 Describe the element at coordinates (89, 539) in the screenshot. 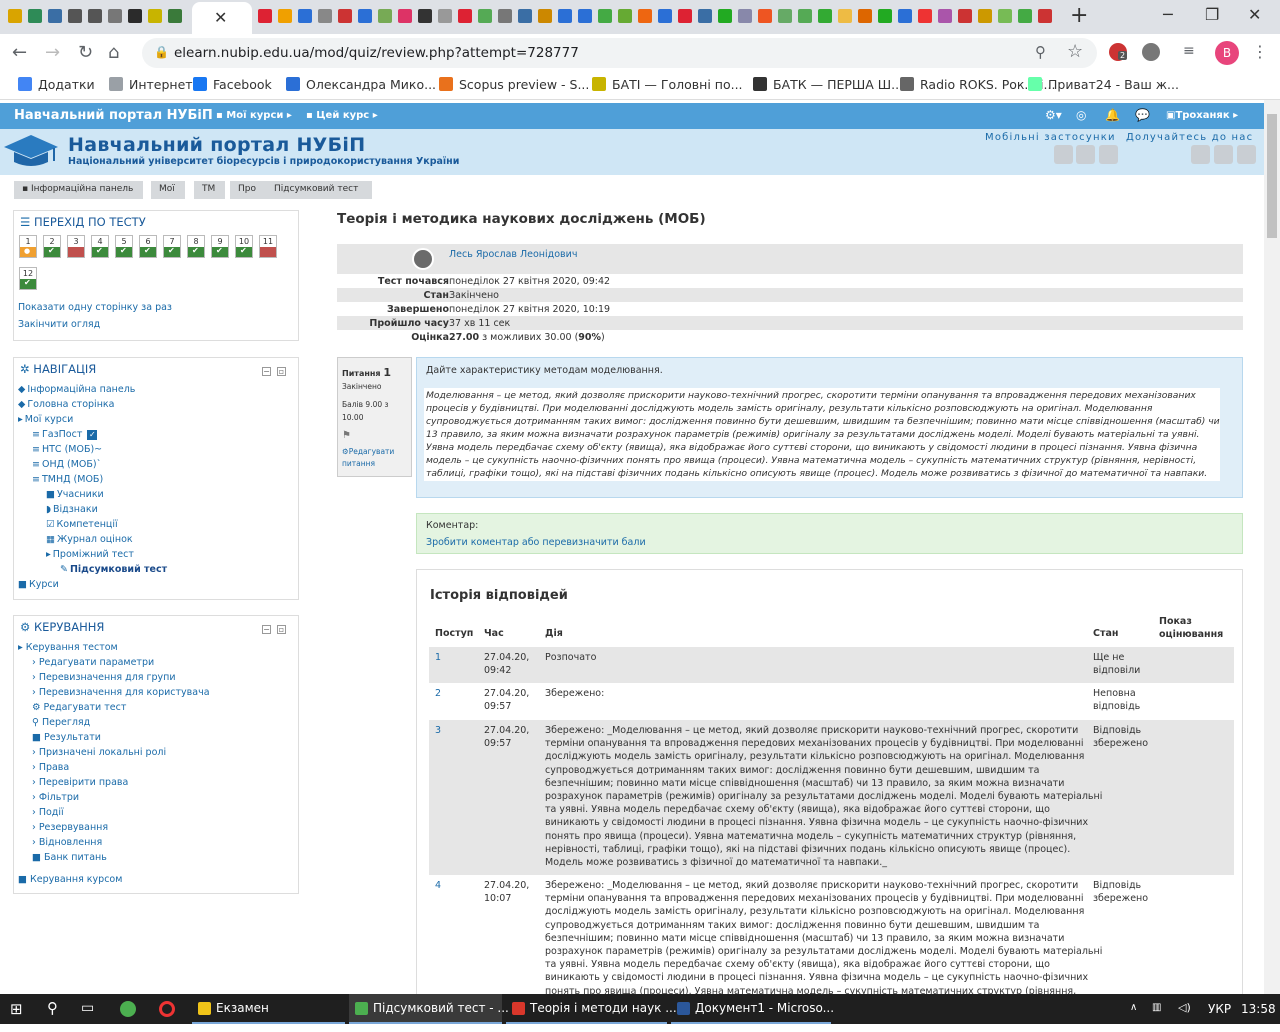

I see `nav-item: ▦ Журнал оцінок` at that location.